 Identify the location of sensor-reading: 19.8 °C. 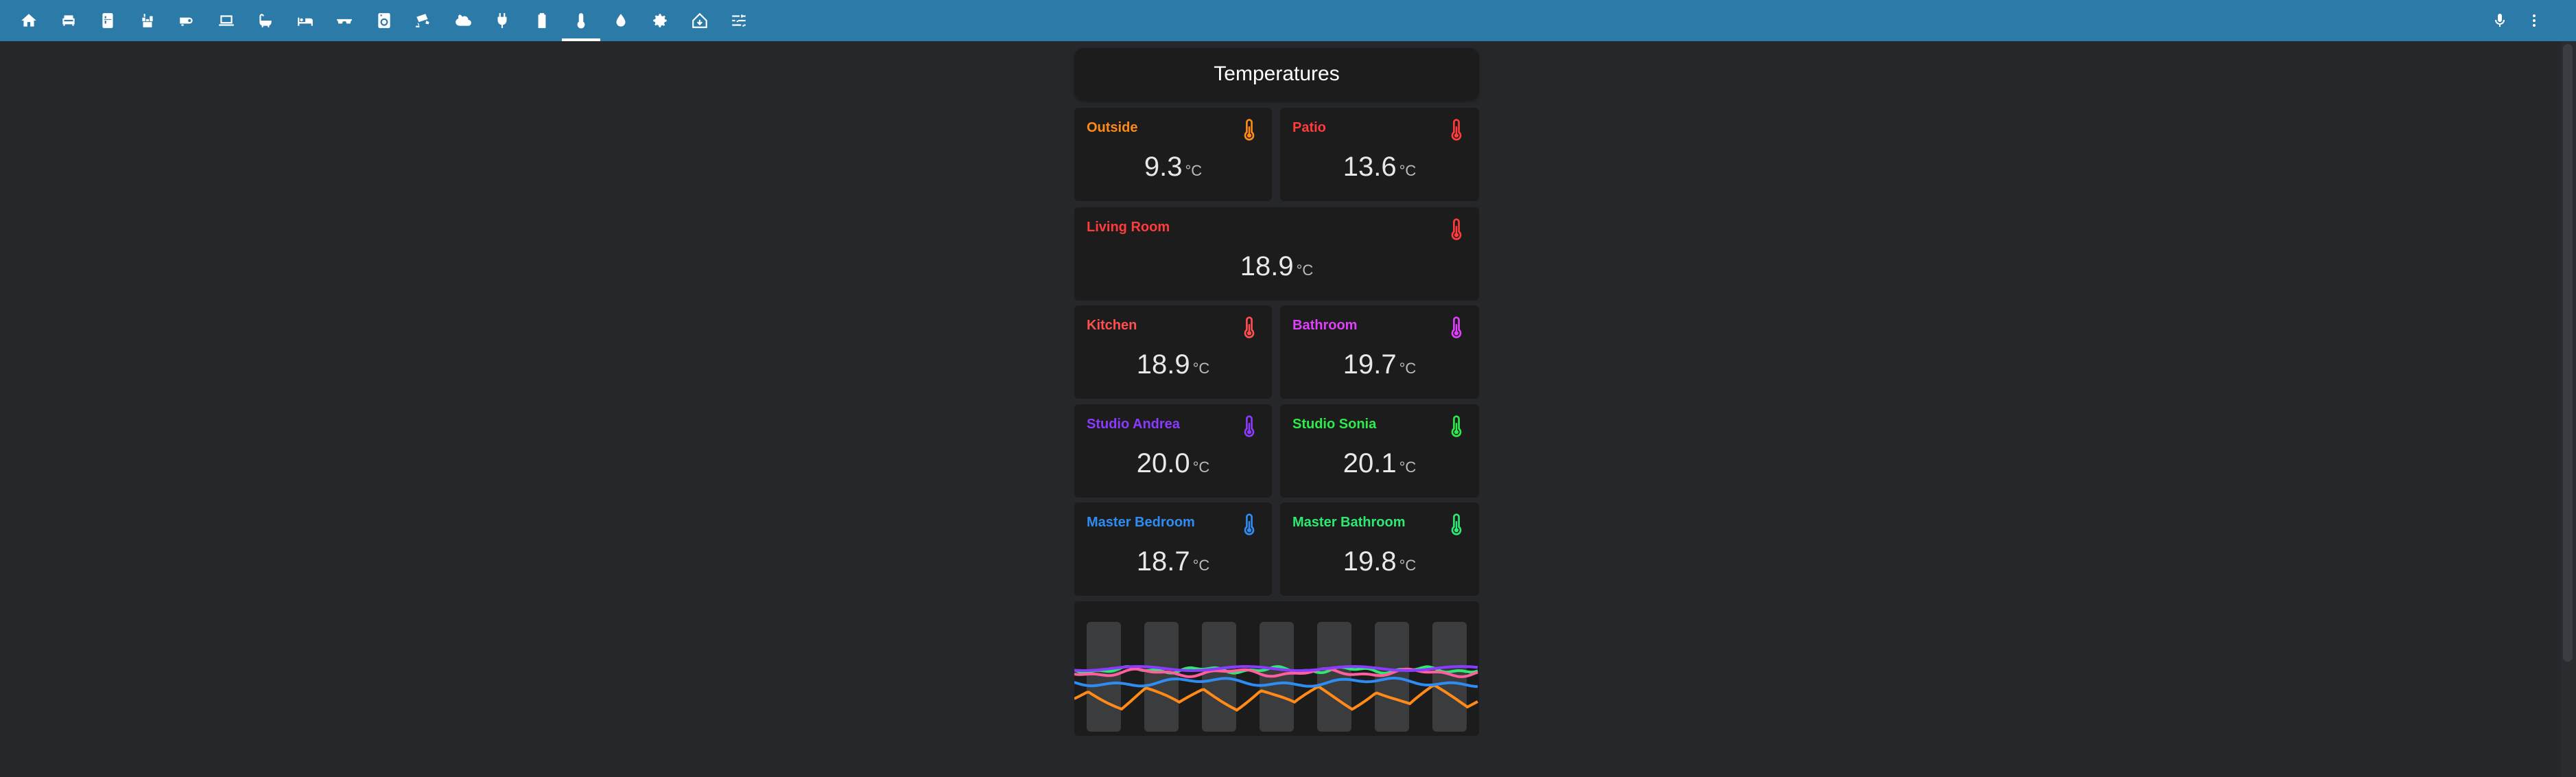
(1379, 561).